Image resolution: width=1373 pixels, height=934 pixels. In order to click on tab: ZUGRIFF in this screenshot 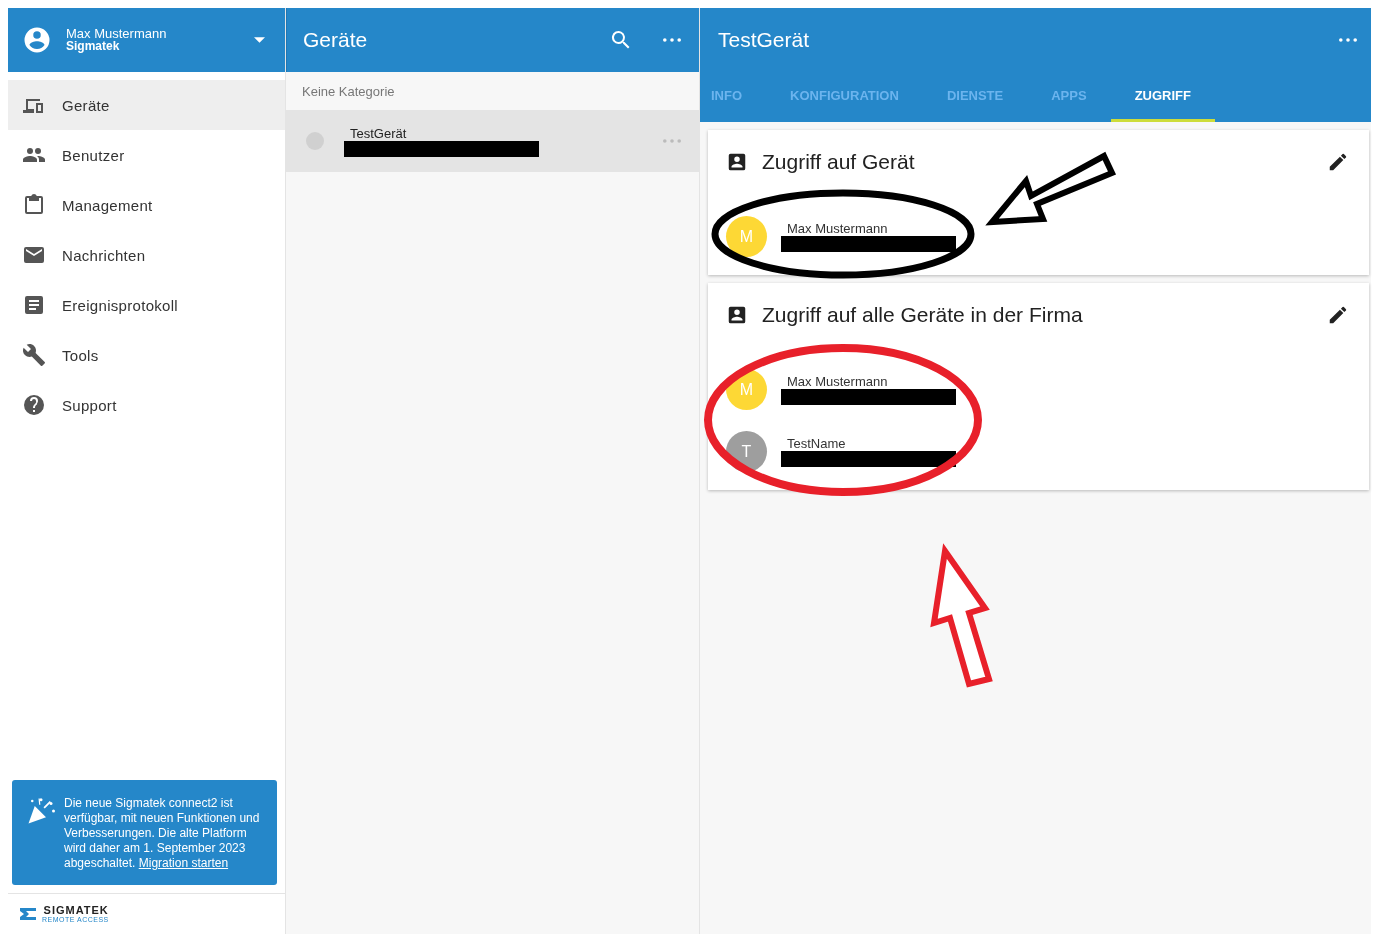, I will do `click(1162, 97)`.